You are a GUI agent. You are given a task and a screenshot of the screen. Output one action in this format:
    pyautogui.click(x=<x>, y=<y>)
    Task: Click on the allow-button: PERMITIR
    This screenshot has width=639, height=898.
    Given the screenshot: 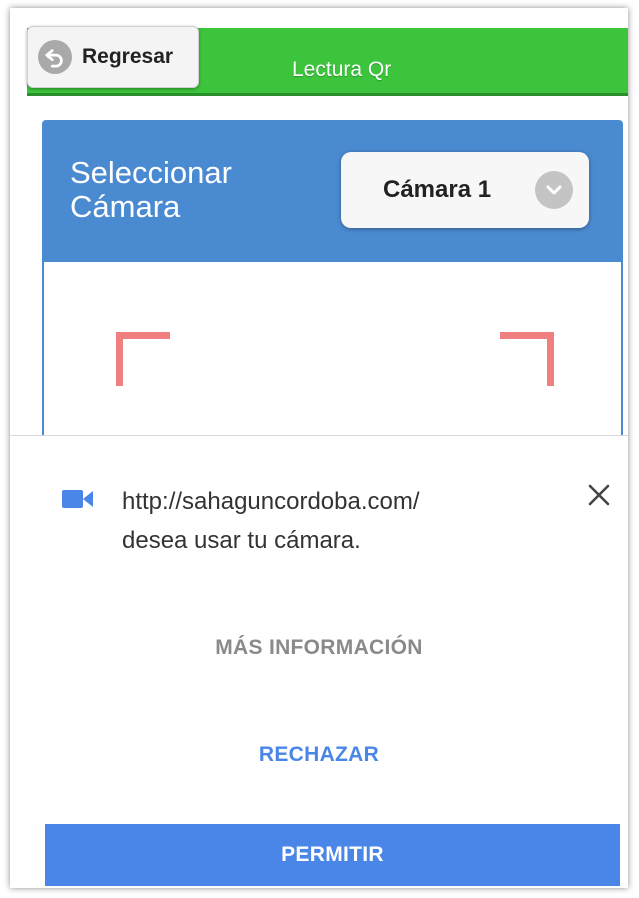 What is the action you would take?
    pyautogui.click(x=332, y=855)
    